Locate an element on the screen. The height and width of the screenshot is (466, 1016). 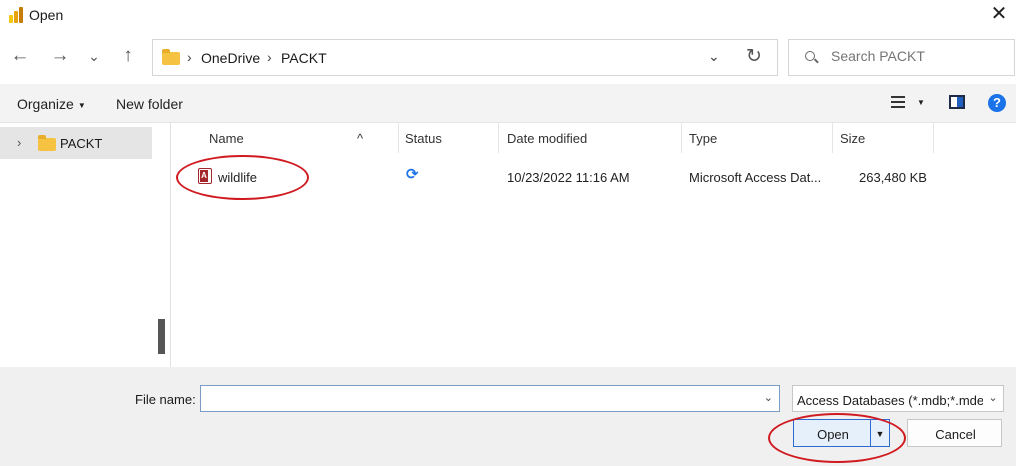
column-header-label: Type is located at coordinates (703, 138).